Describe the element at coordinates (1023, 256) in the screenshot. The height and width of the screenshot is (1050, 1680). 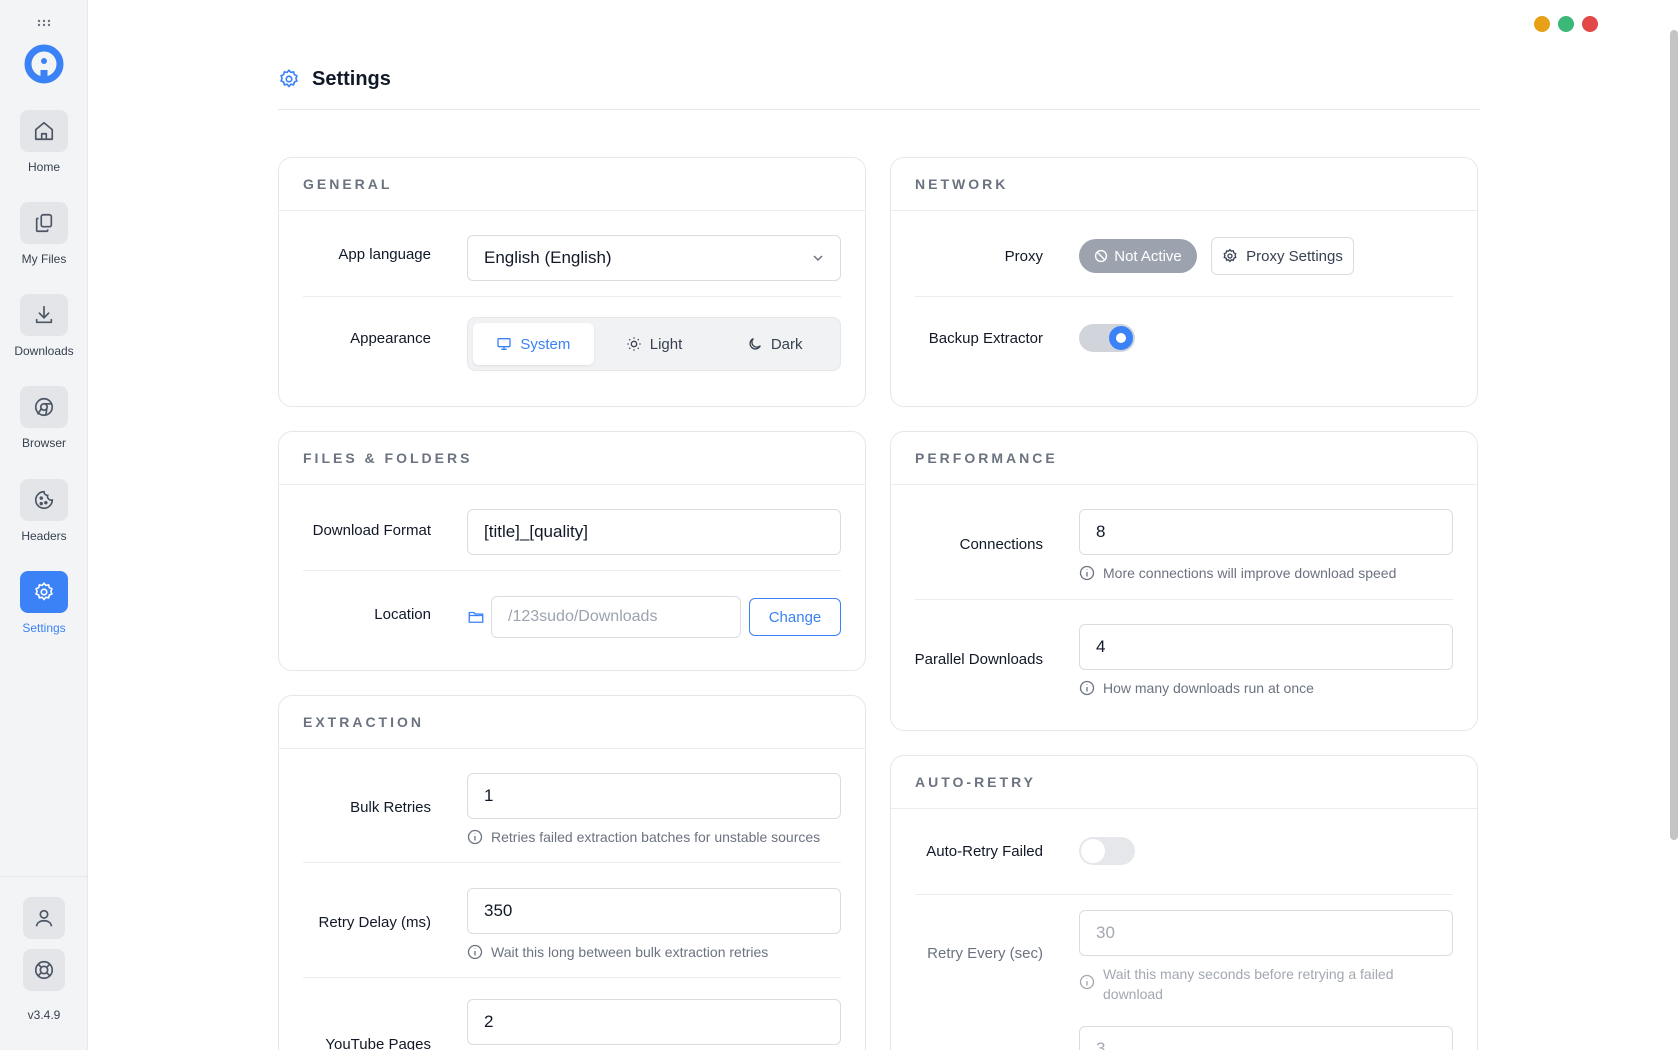
I see `proxy-label: Proxy` at that location.